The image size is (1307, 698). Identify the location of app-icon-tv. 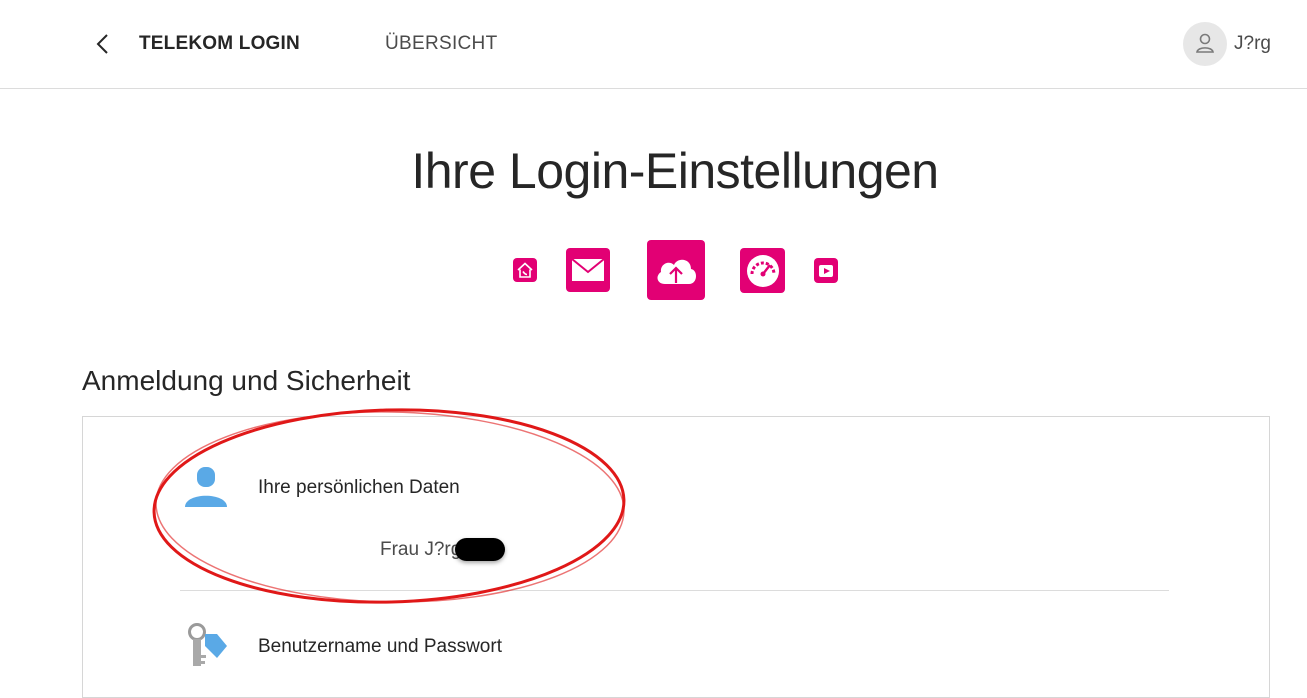
(826, 270).